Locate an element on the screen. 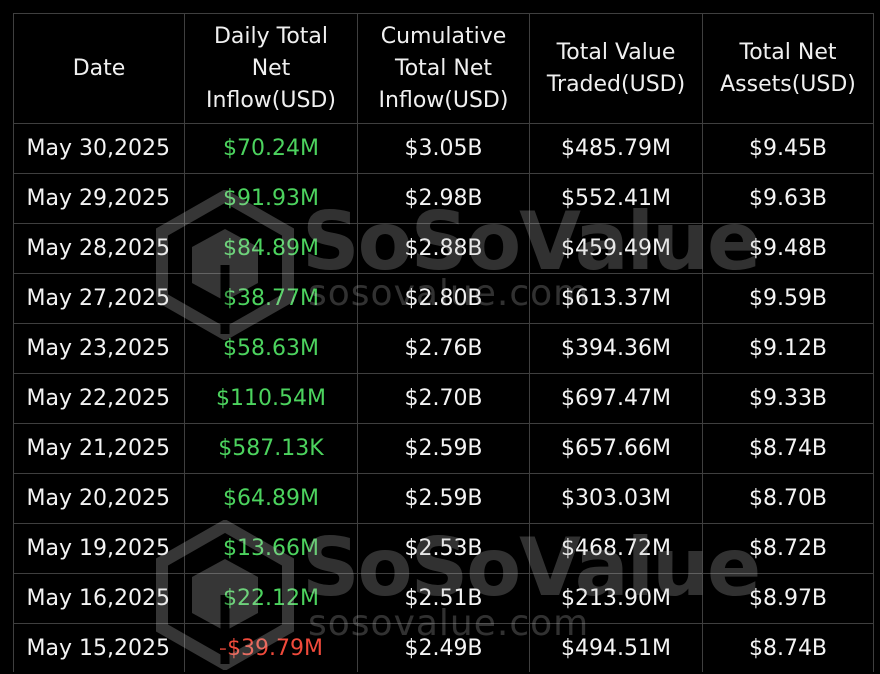 This screenshot has width=880, height=674. header-total-value-traded: Total Value Traded(USD) is located at coordinates (616, 68).